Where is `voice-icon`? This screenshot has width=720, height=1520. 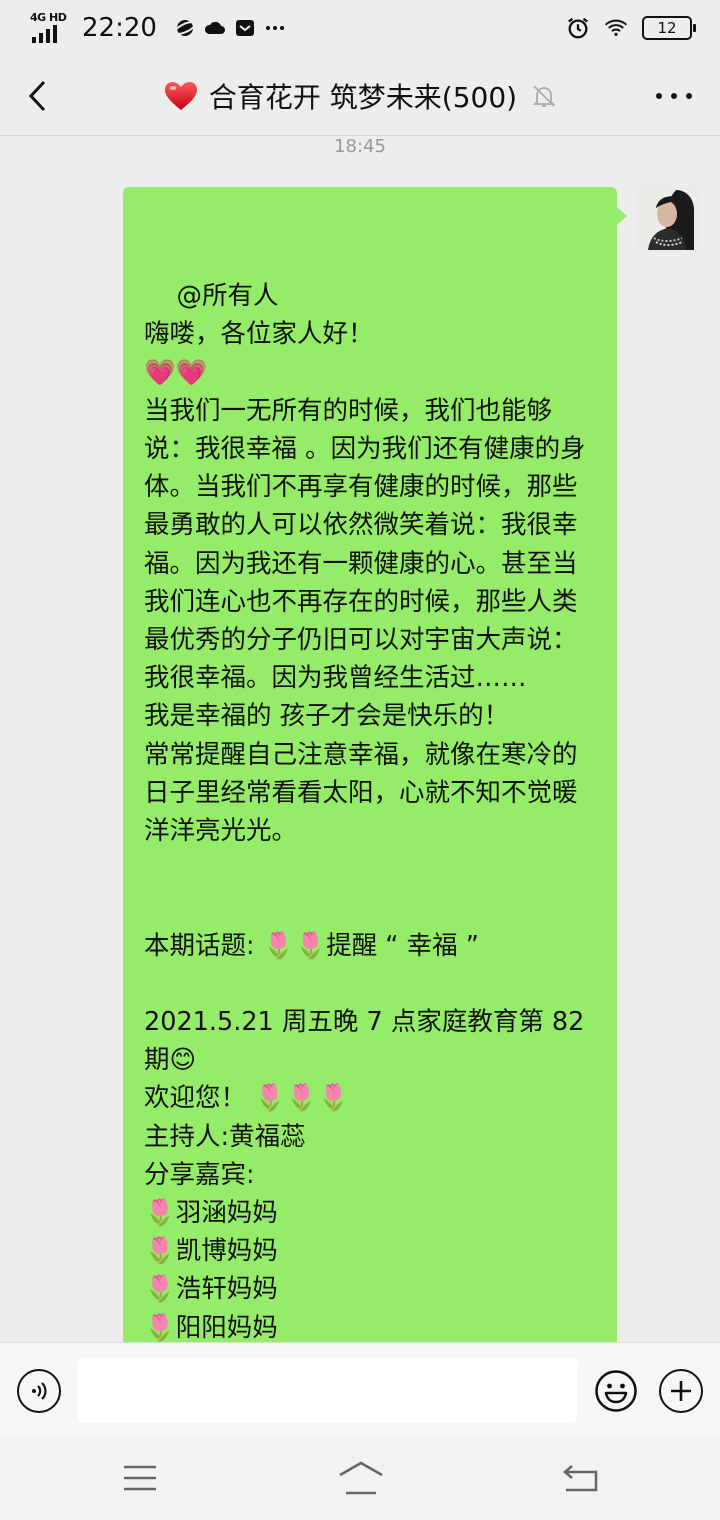
voice-icon is located at coordinates (39, 1391).